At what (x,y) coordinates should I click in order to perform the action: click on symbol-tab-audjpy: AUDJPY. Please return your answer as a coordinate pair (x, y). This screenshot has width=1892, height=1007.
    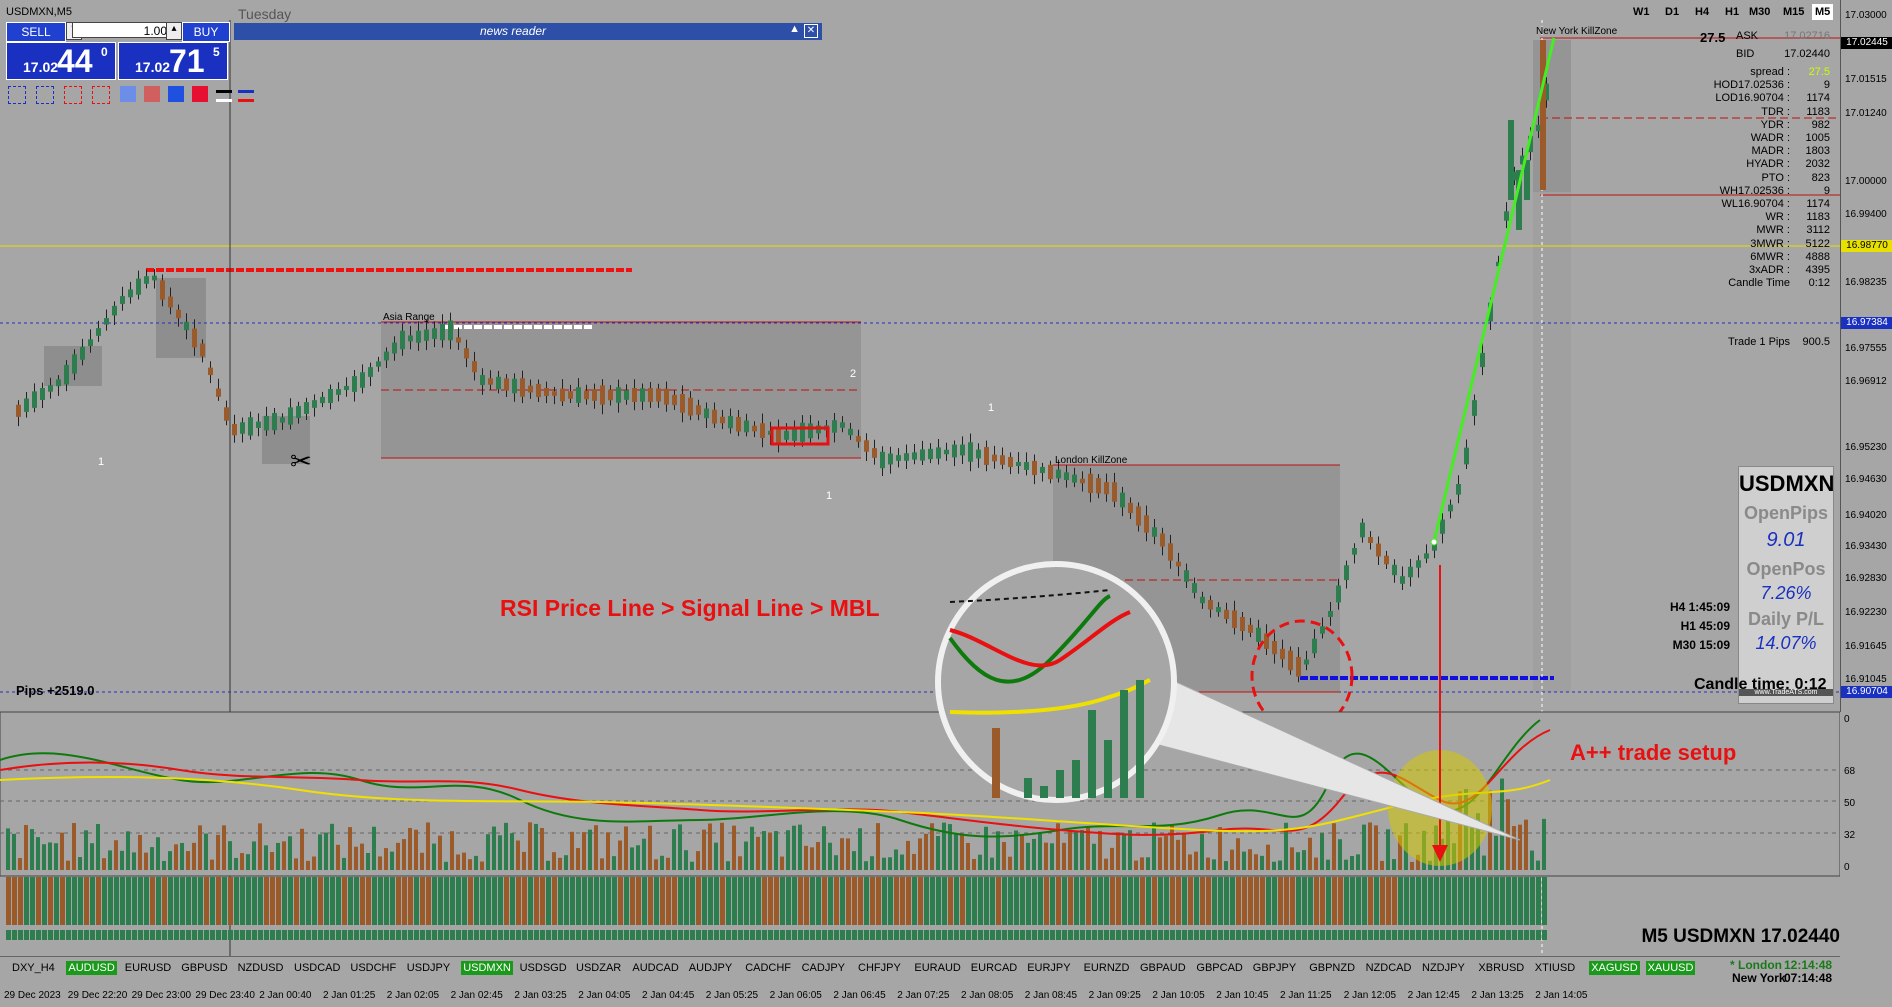
    Looking at the image, I should click on (710, 968).